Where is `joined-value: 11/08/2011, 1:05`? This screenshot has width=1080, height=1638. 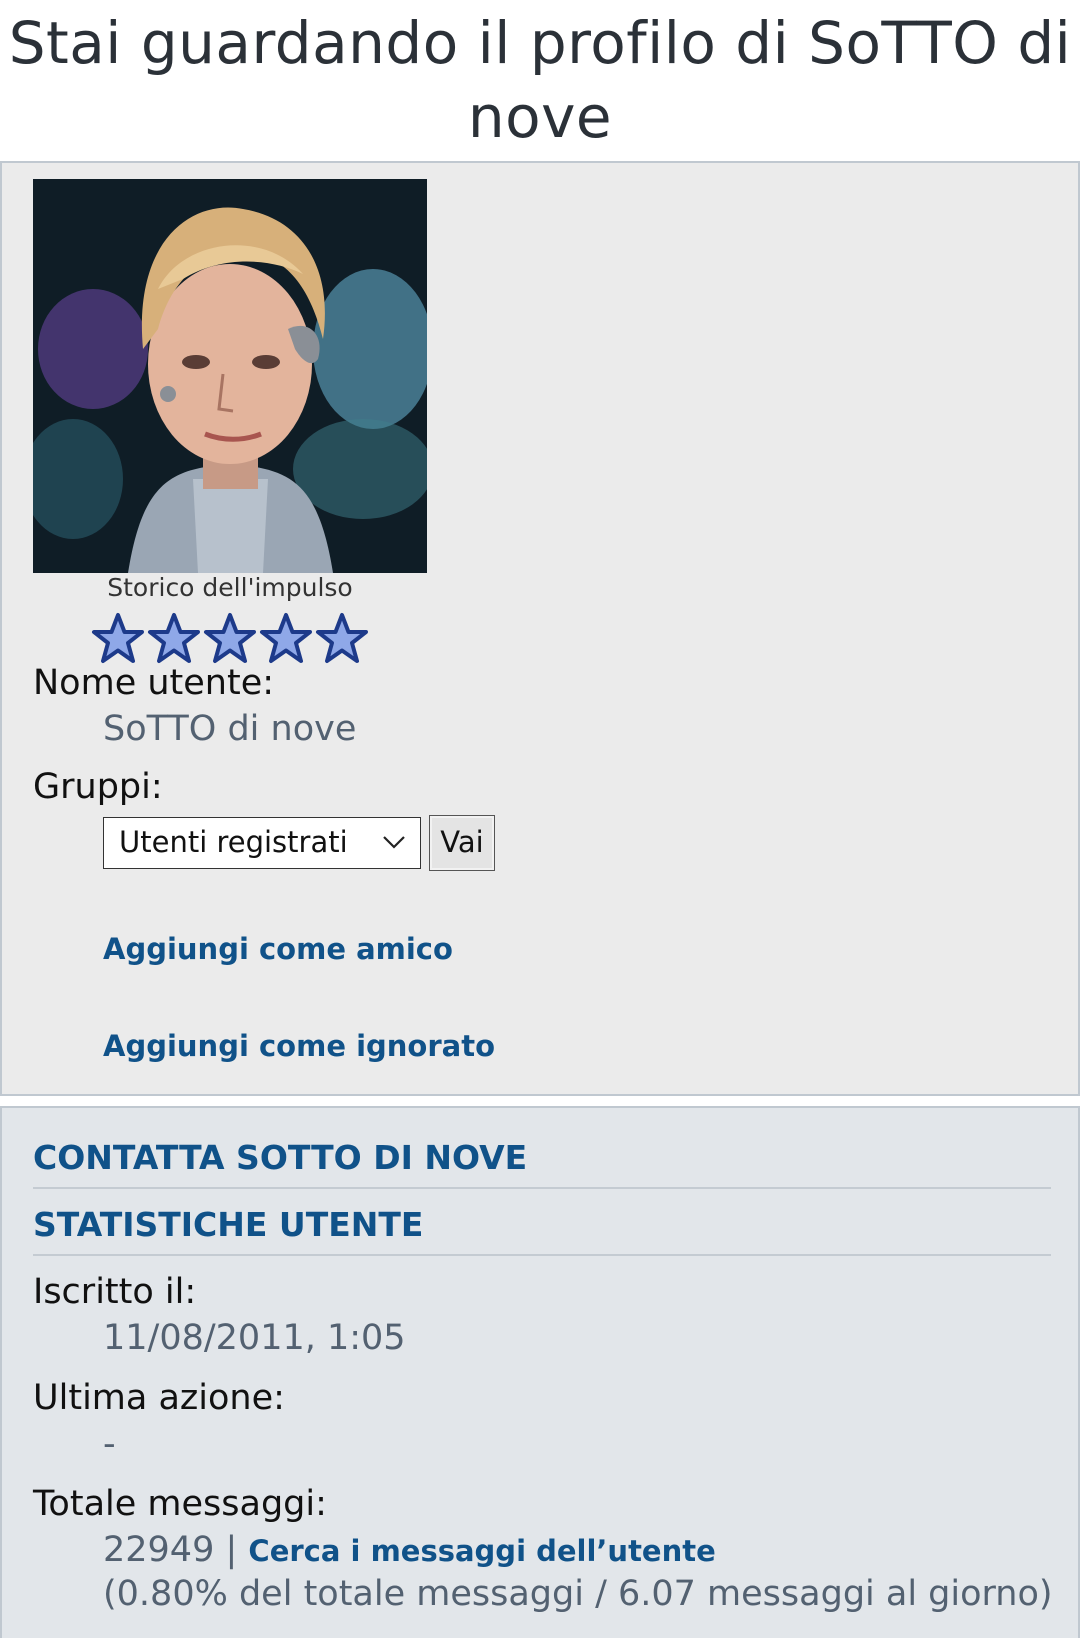
joined-value: 11/08/2011, 1:05 is located at coordinates (254, 1338).